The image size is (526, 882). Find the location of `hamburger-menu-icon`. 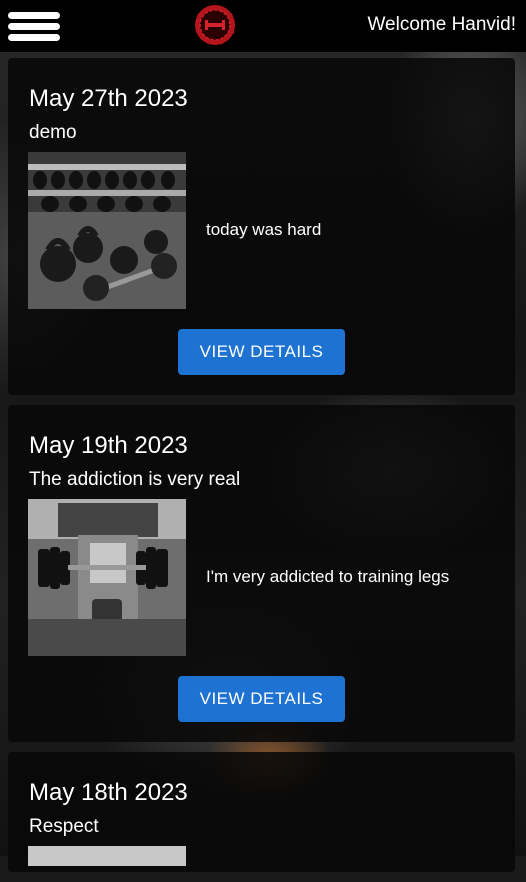

hamburger-menu-icon is located at coordinates (34, 27).